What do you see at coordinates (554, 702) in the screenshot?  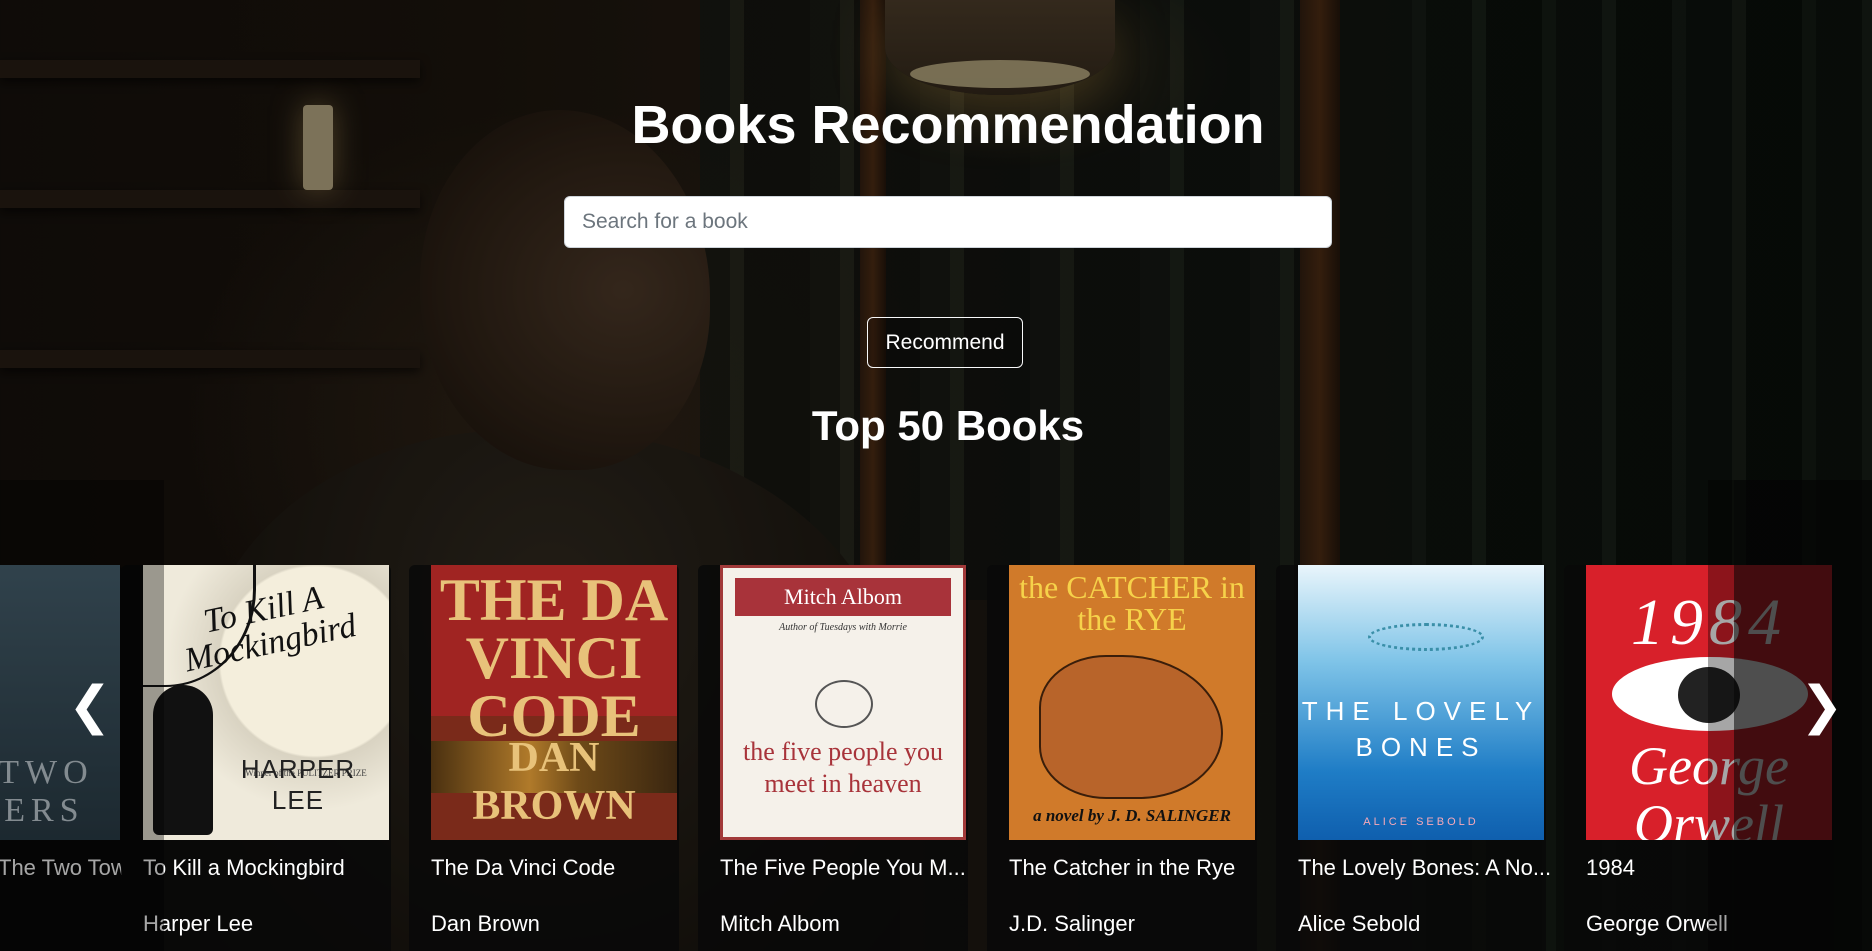 I see `book-cover: THE DA VINCI CODE DAN BROWN` at bounding box center [554, 702].